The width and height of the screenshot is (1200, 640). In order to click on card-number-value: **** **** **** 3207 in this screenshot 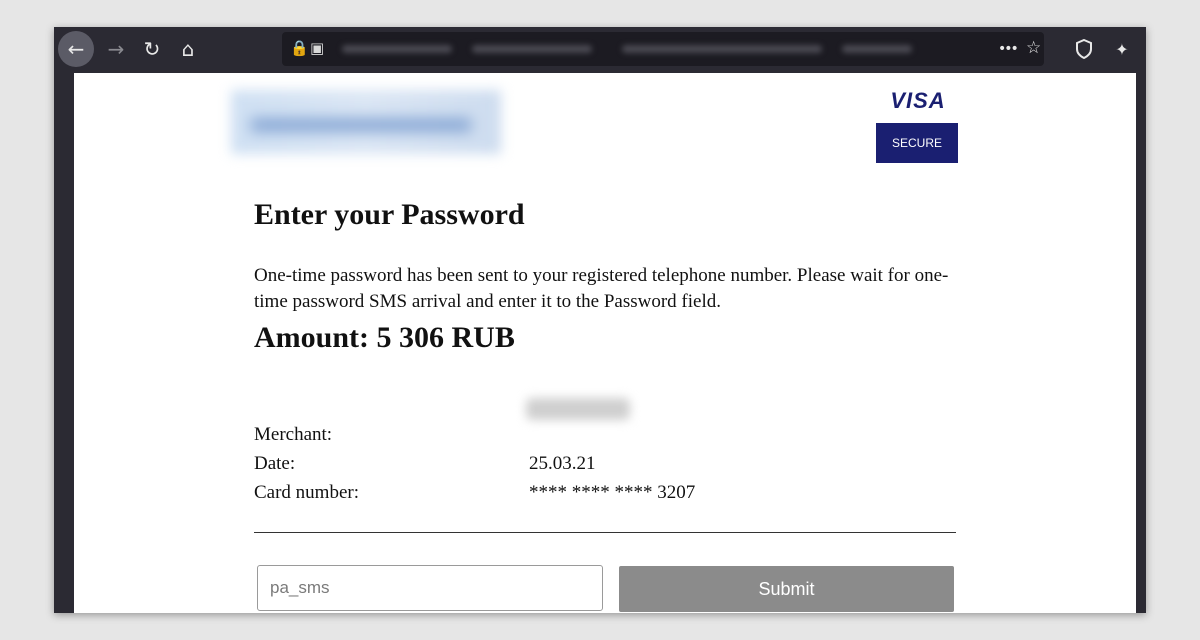, I will do `click(612, 492)`.